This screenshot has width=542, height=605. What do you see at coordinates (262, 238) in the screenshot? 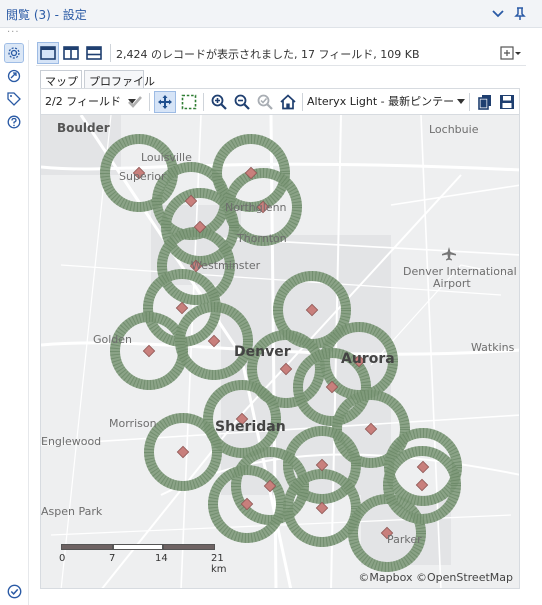
I see `map-label-thornton: Thornton` at bounding box center [262, 238].